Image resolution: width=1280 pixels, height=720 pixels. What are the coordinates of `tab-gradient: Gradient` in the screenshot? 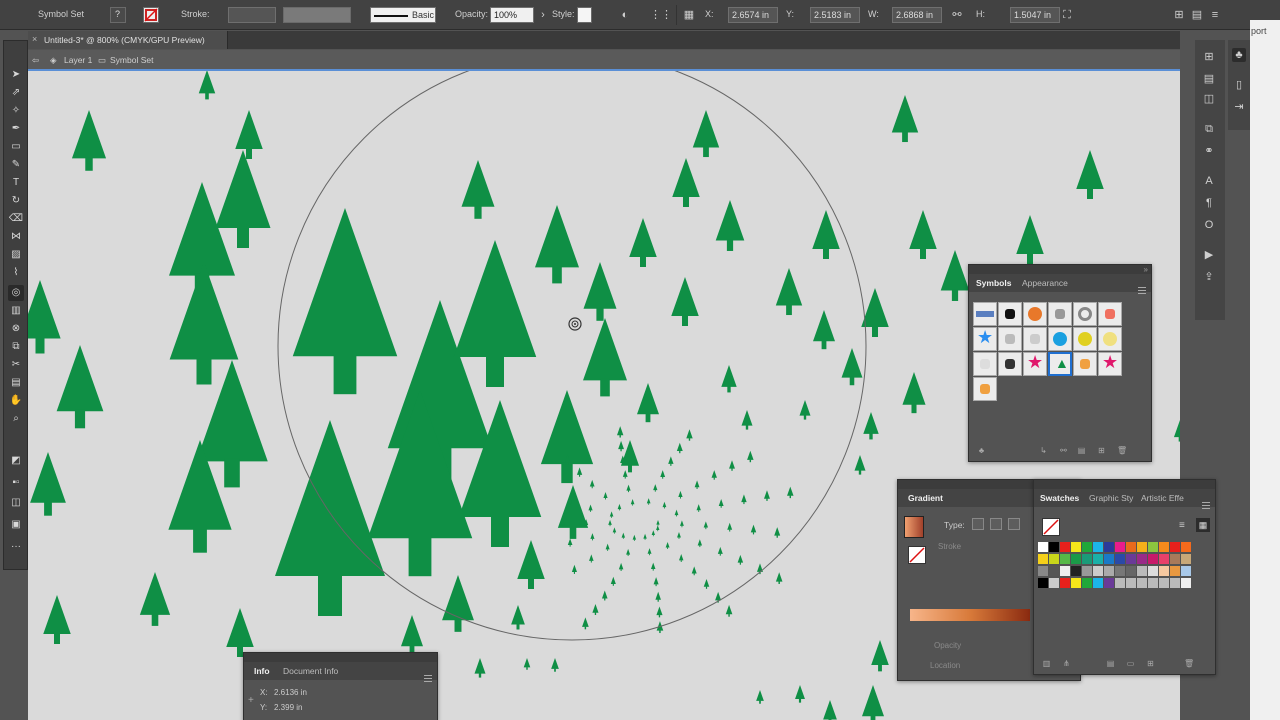 It's located at (925, 498).